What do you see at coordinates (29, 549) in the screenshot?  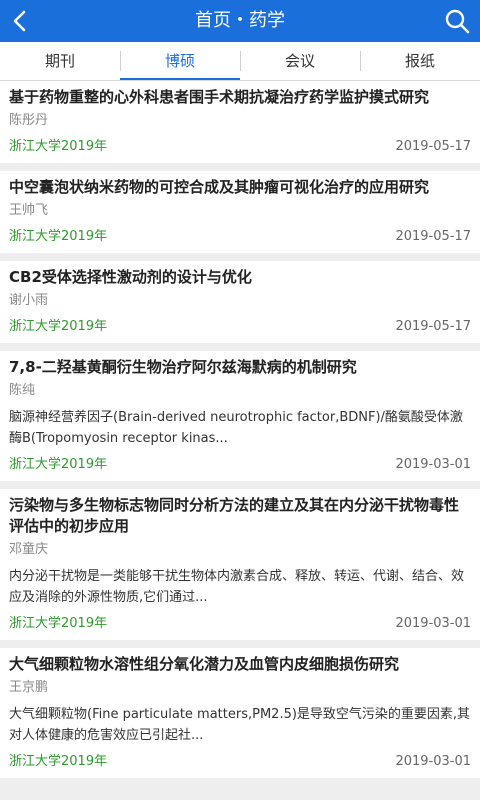 I see `item-author: 邓童庆` at bounding box center [29, 549].